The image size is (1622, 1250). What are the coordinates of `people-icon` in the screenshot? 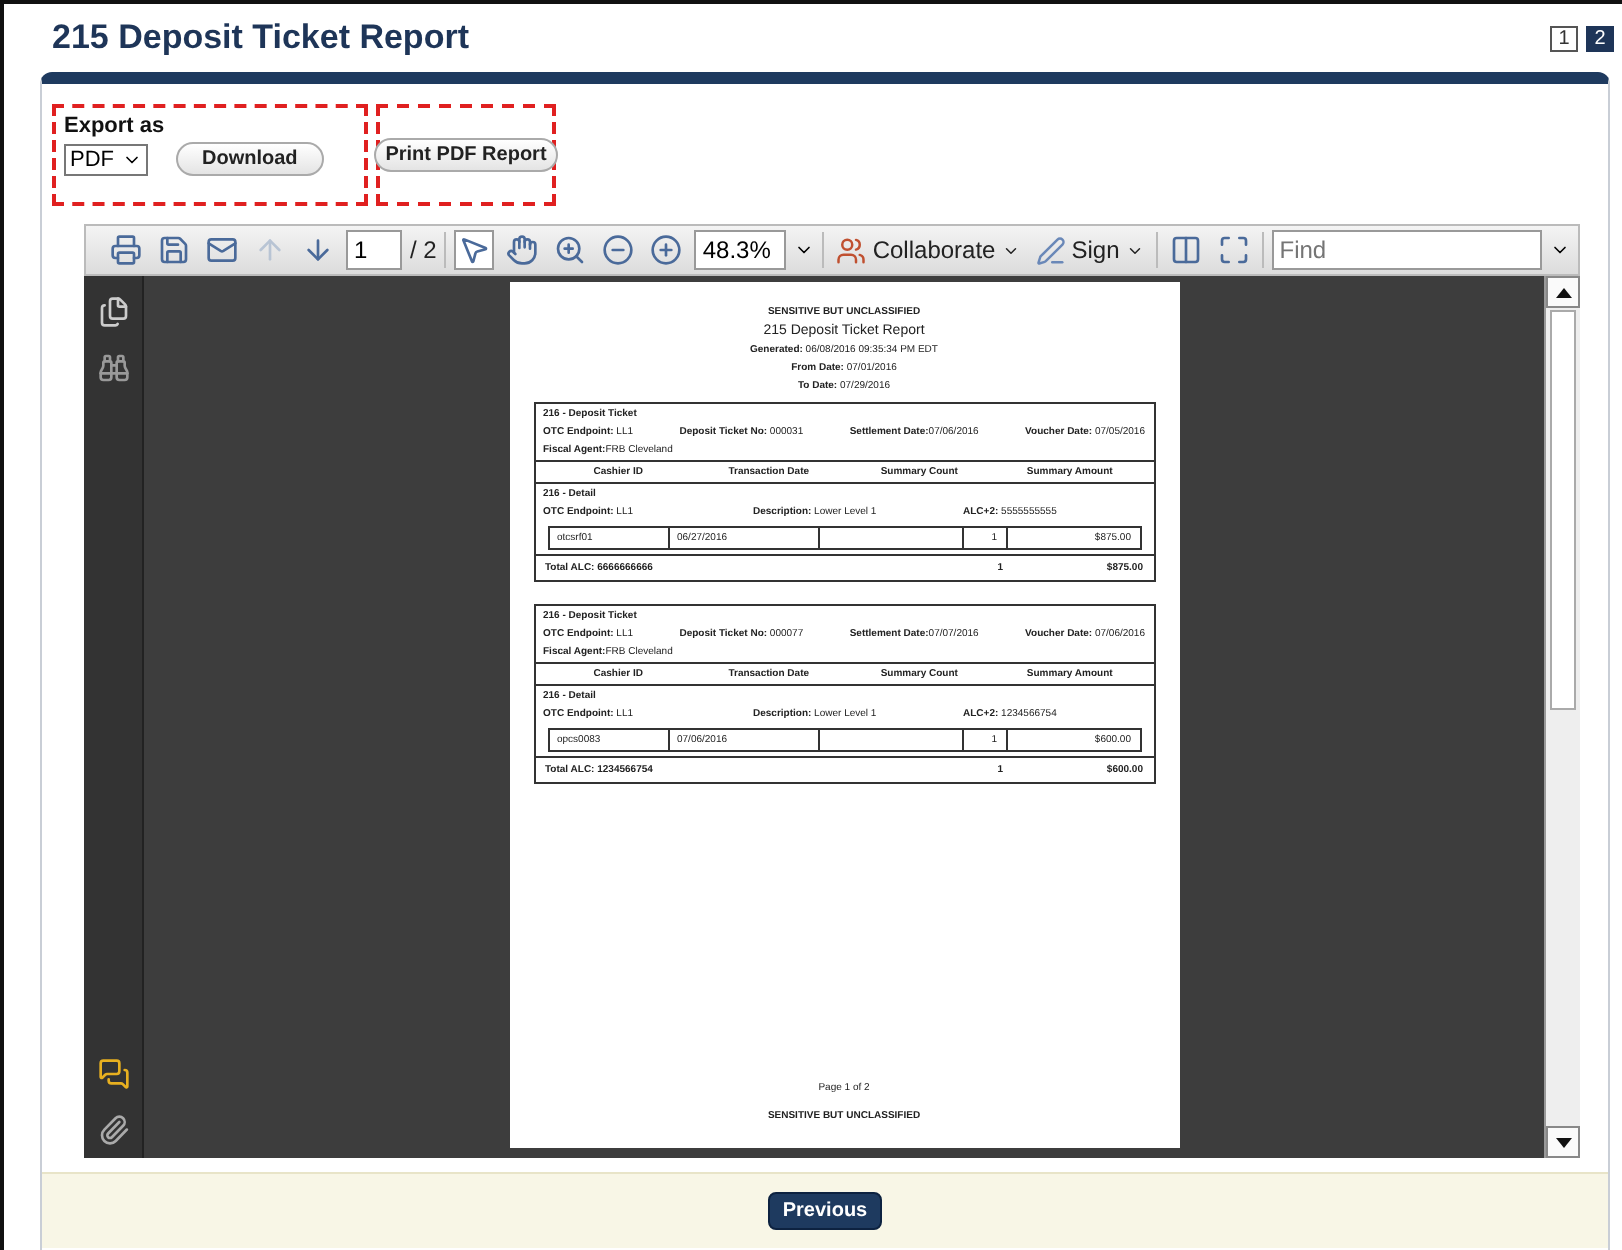 It's located at (851, 250).